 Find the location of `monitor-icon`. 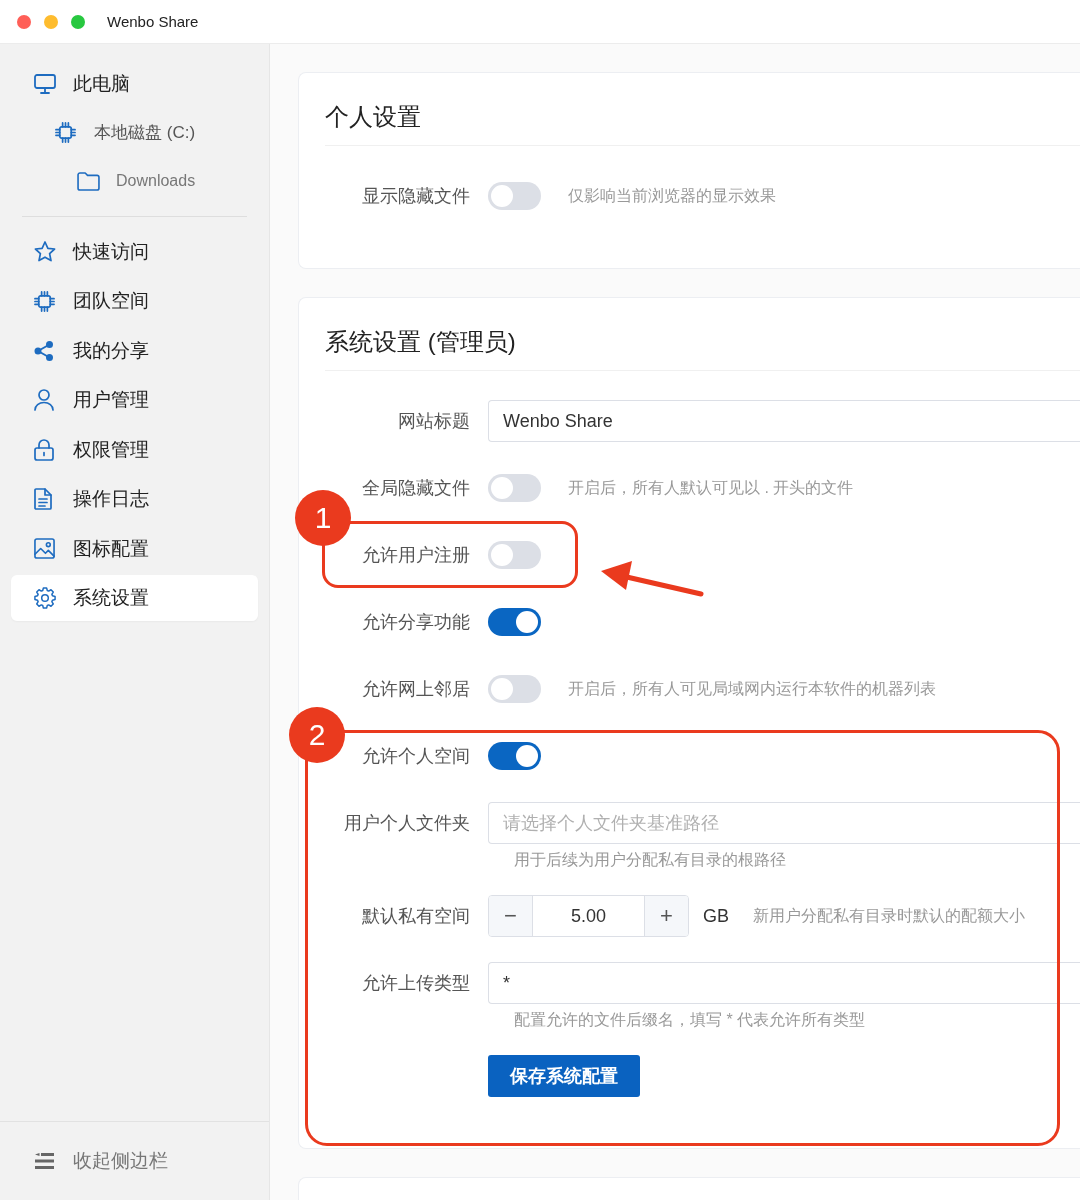

monitor-icon is located at coordinates (45, 84).